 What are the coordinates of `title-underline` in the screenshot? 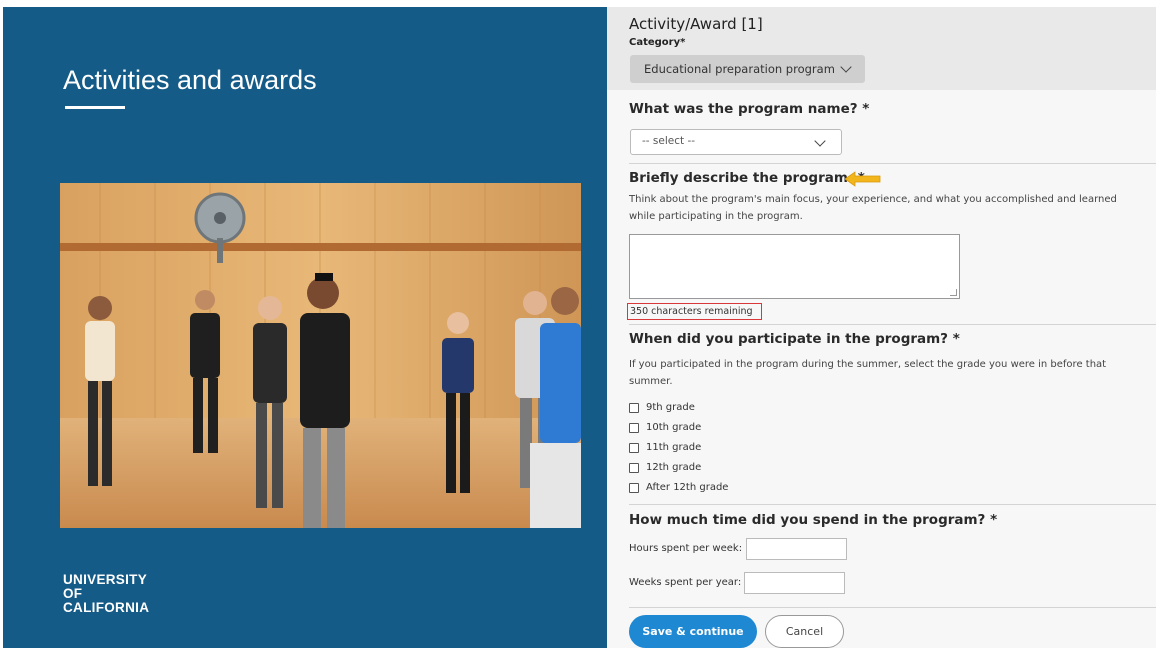 It's located at (95, 107).